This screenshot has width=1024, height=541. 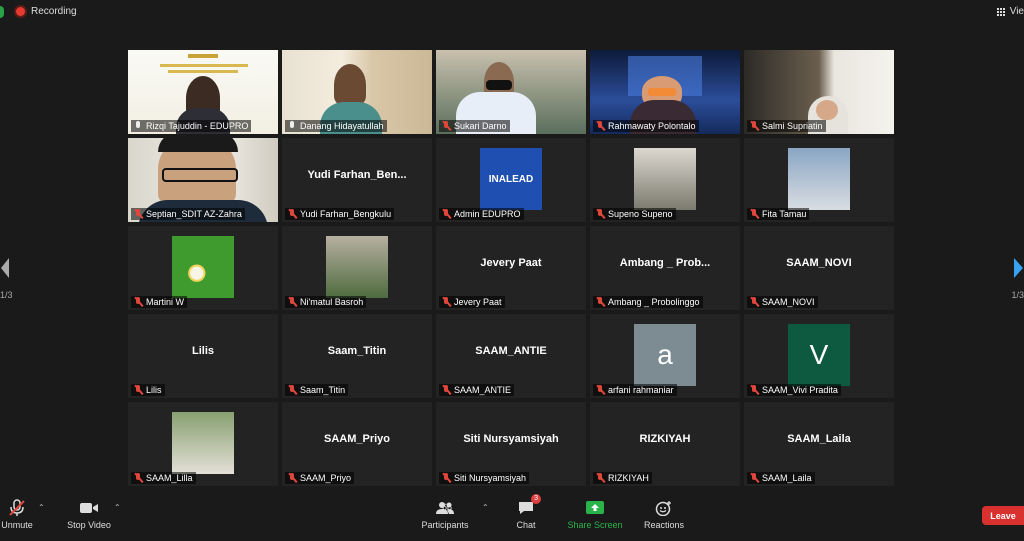 What do you see at coordinates (664, 514) in the screenshot?
I see `reactions-button: Reactions` at bounding box center [664, 514].